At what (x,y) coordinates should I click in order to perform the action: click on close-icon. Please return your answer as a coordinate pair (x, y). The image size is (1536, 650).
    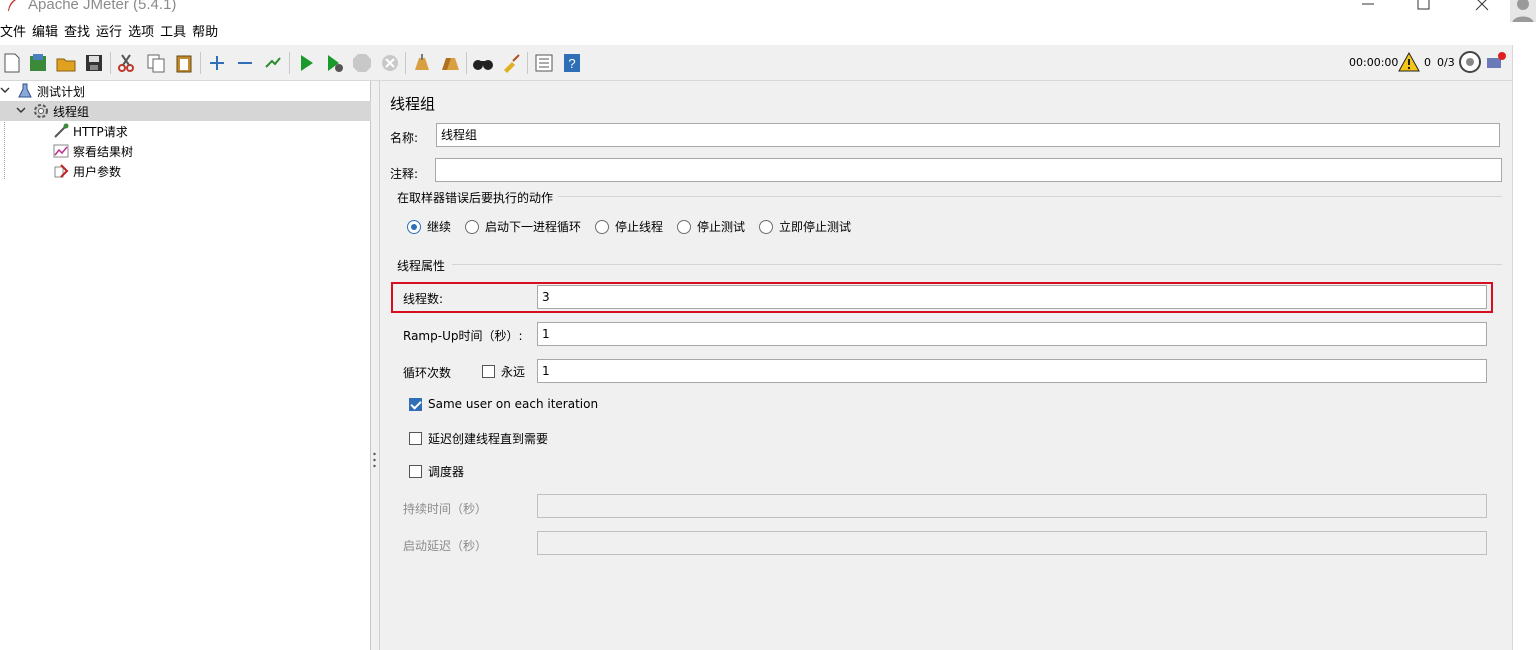
    Looking at the image, I should click on (1482, 7).